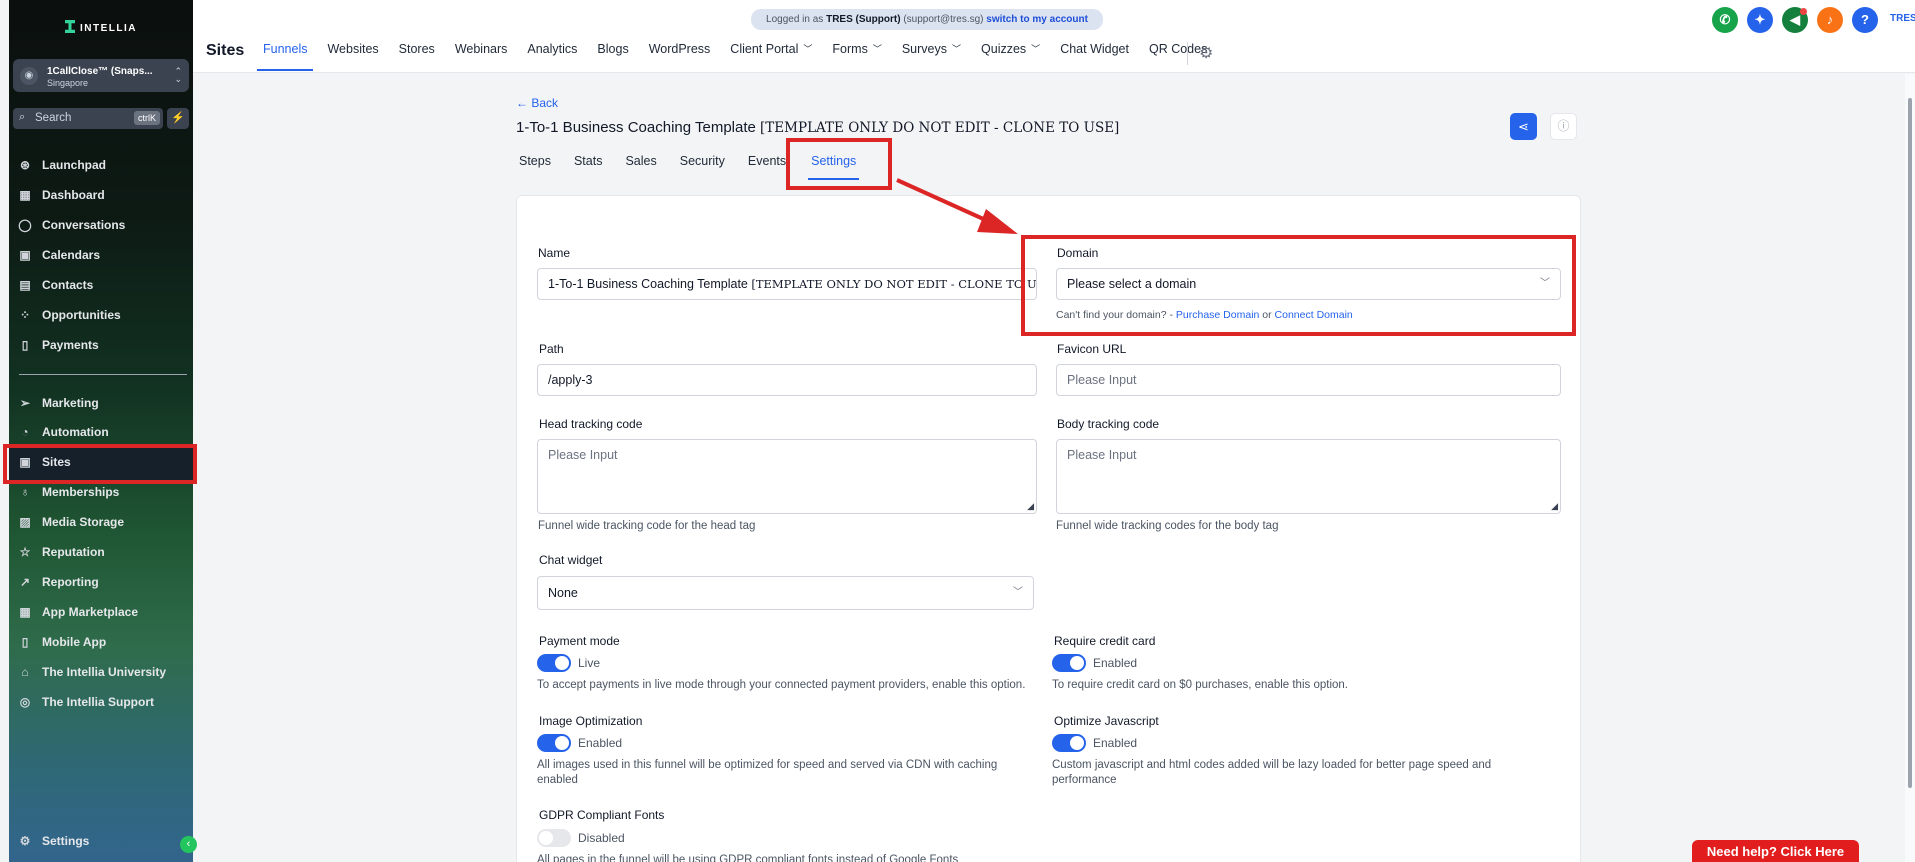  Describe the element at coordinates (764, 49) in the screenshot. I see `nav-label: Client Portal` at that location.